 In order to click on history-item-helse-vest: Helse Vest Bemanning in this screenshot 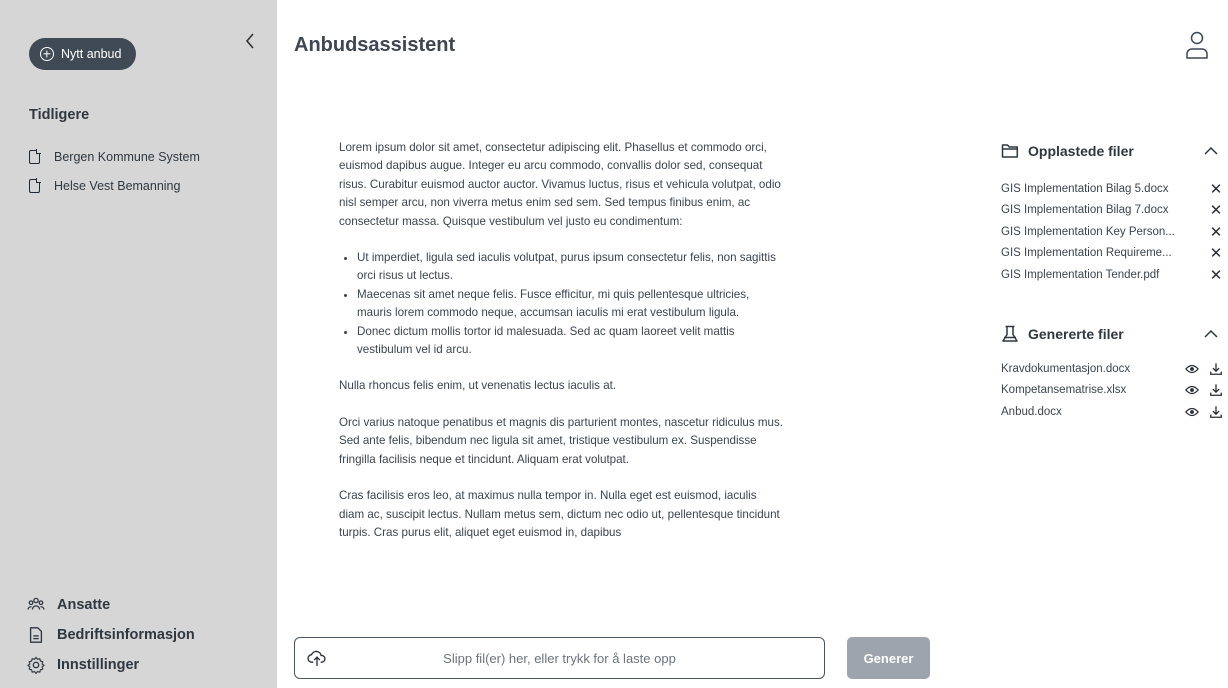, I will do `click(114, 185)`.